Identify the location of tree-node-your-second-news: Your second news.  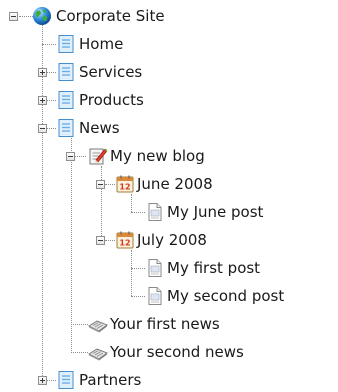
(177, 352).